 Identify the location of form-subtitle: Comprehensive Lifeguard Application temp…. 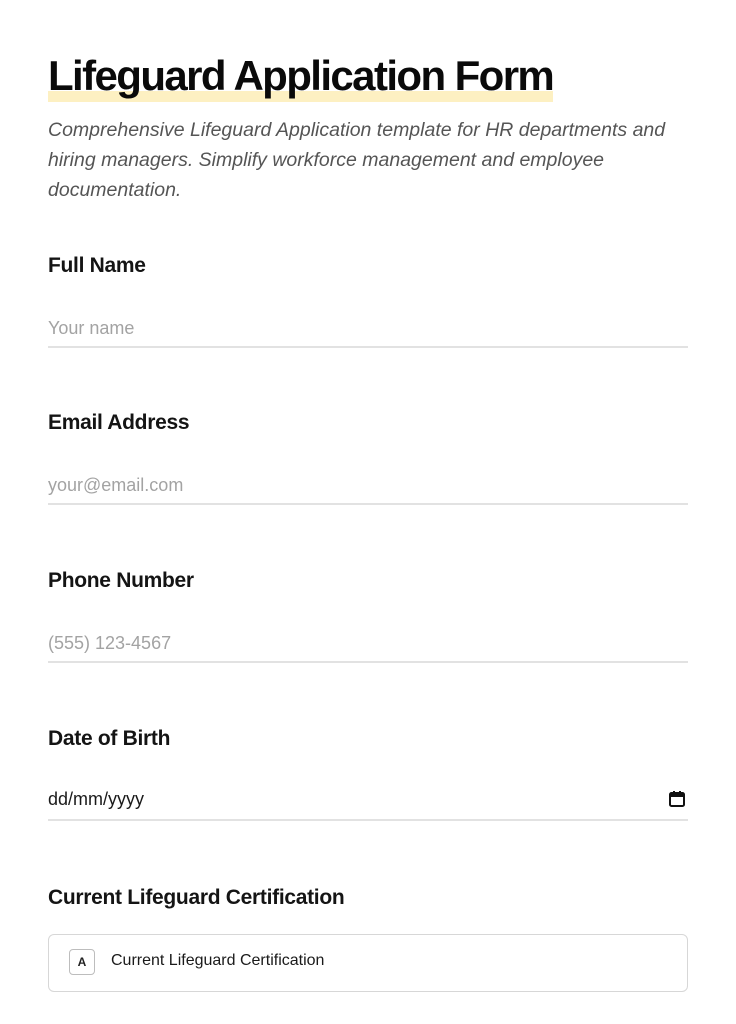
(357, 160).